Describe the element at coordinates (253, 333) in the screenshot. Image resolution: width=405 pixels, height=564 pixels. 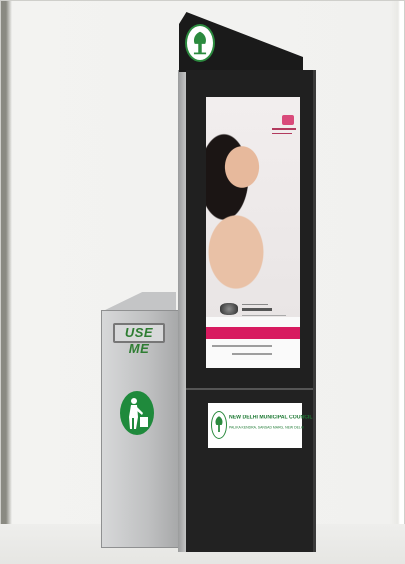
I see `ad-pink-strip` at that location.